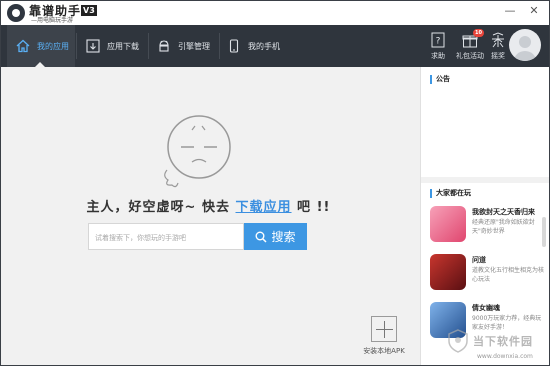 Image resolution: width=550 pixels, height=366 pixels. I want to click on tab-engine-manage: 引擎管理, so click(189, 46).